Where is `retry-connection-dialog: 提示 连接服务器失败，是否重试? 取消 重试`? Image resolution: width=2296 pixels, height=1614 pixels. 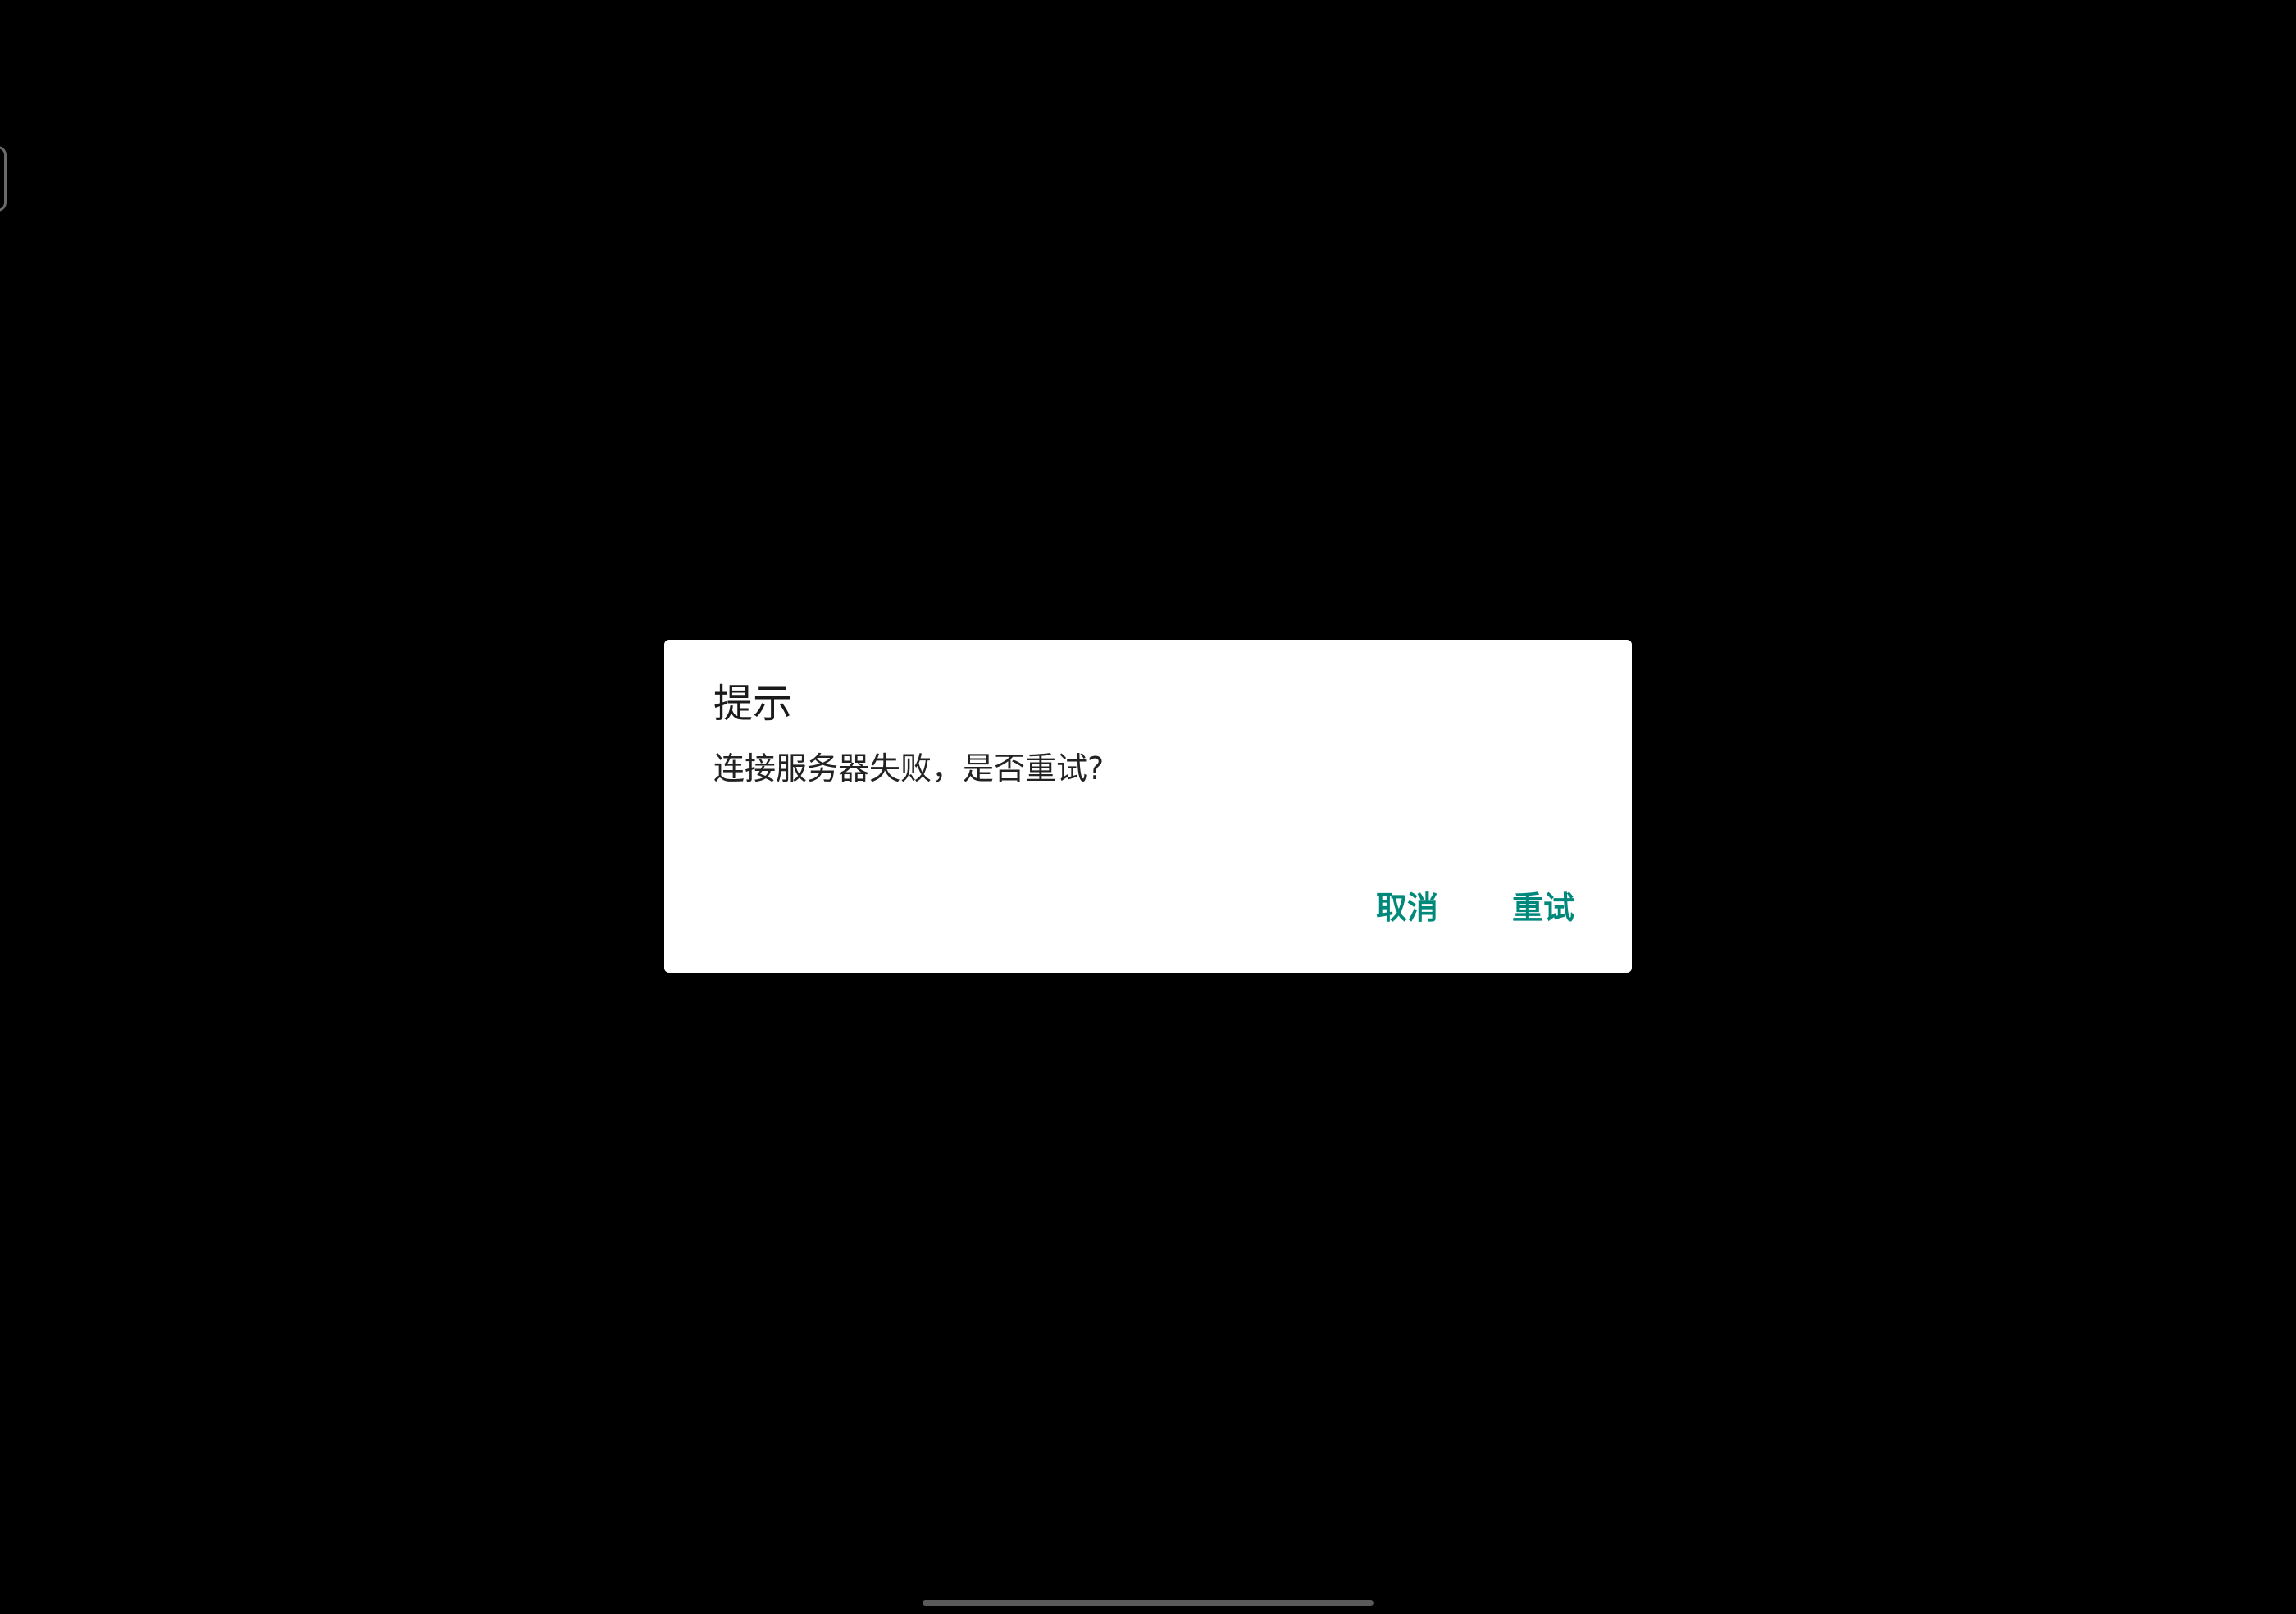 retry-connection-dialog: 提示 连接服务器失败，是否重试? 取消 重试 is located at coordinates (1148, 806).